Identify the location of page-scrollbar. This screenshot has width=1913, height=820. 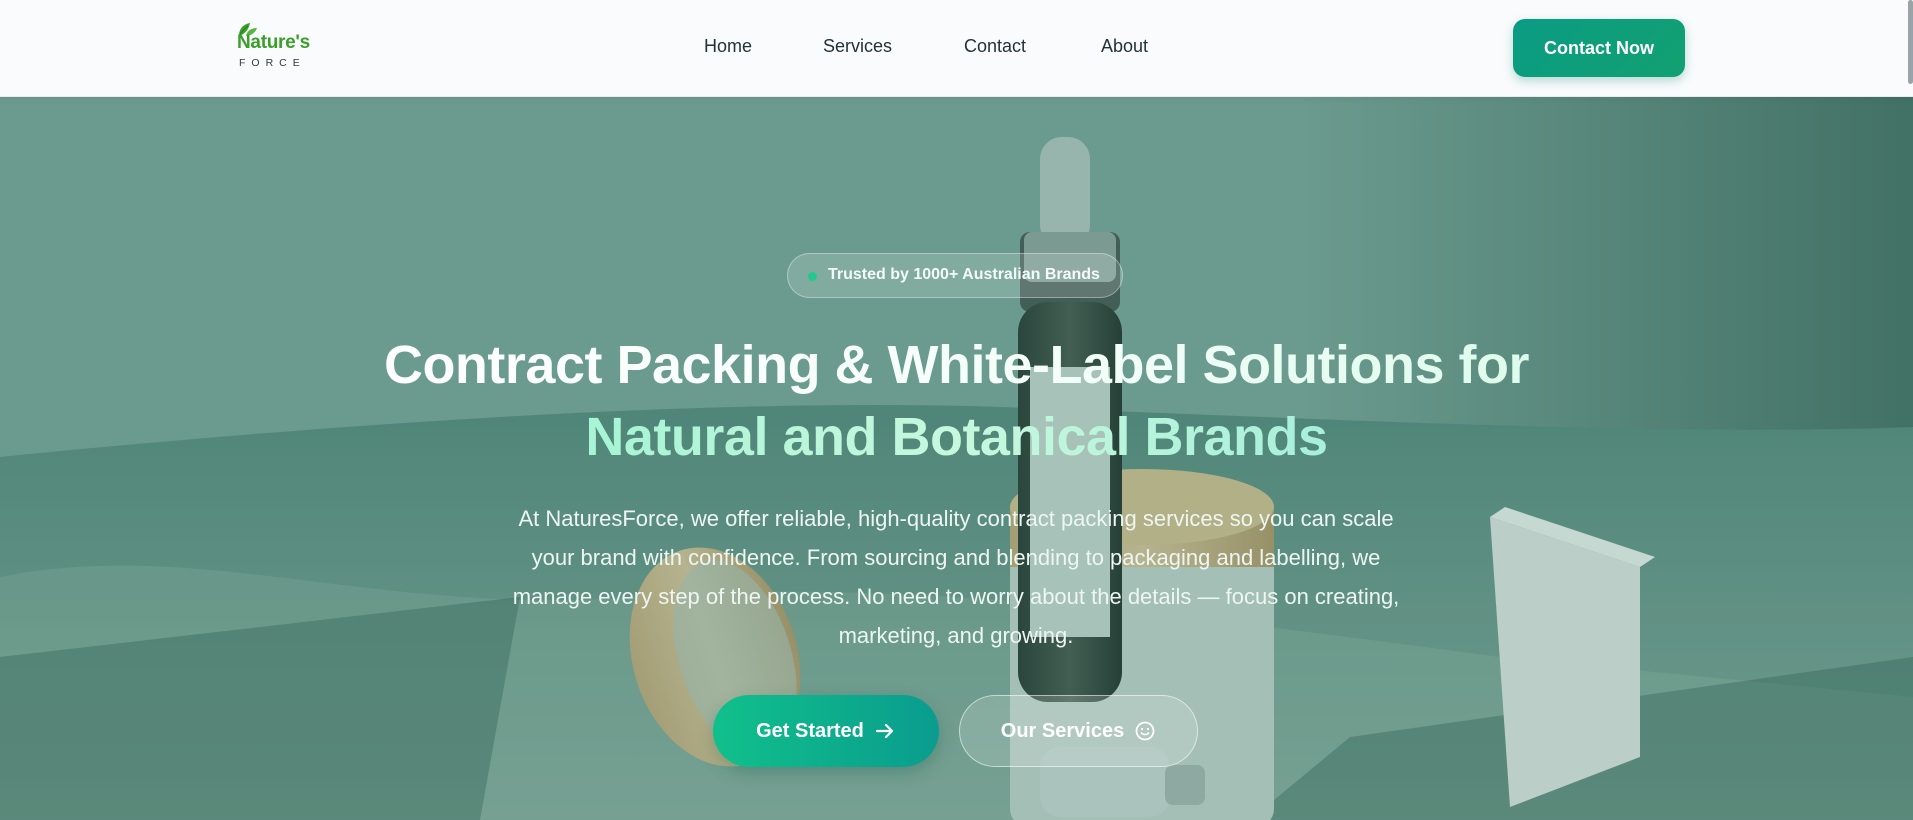
(1910, 42).